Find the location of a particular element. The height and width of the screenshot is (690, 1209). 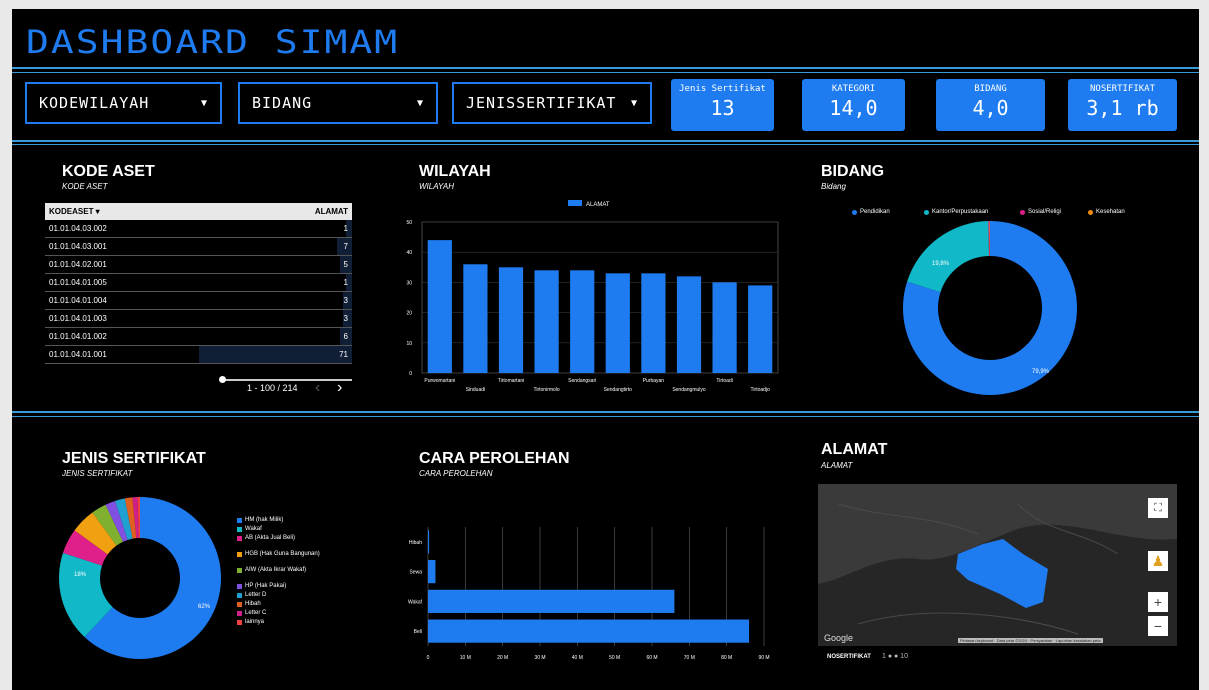

table-row: 01.01.04.01.002 6 is located at coordinates (198, 337).